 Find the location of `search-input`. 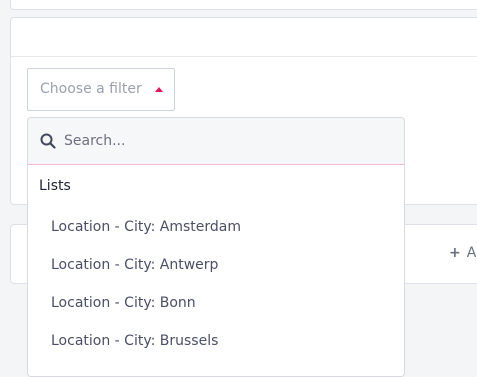

search-input is located at coordinates (214, 141).